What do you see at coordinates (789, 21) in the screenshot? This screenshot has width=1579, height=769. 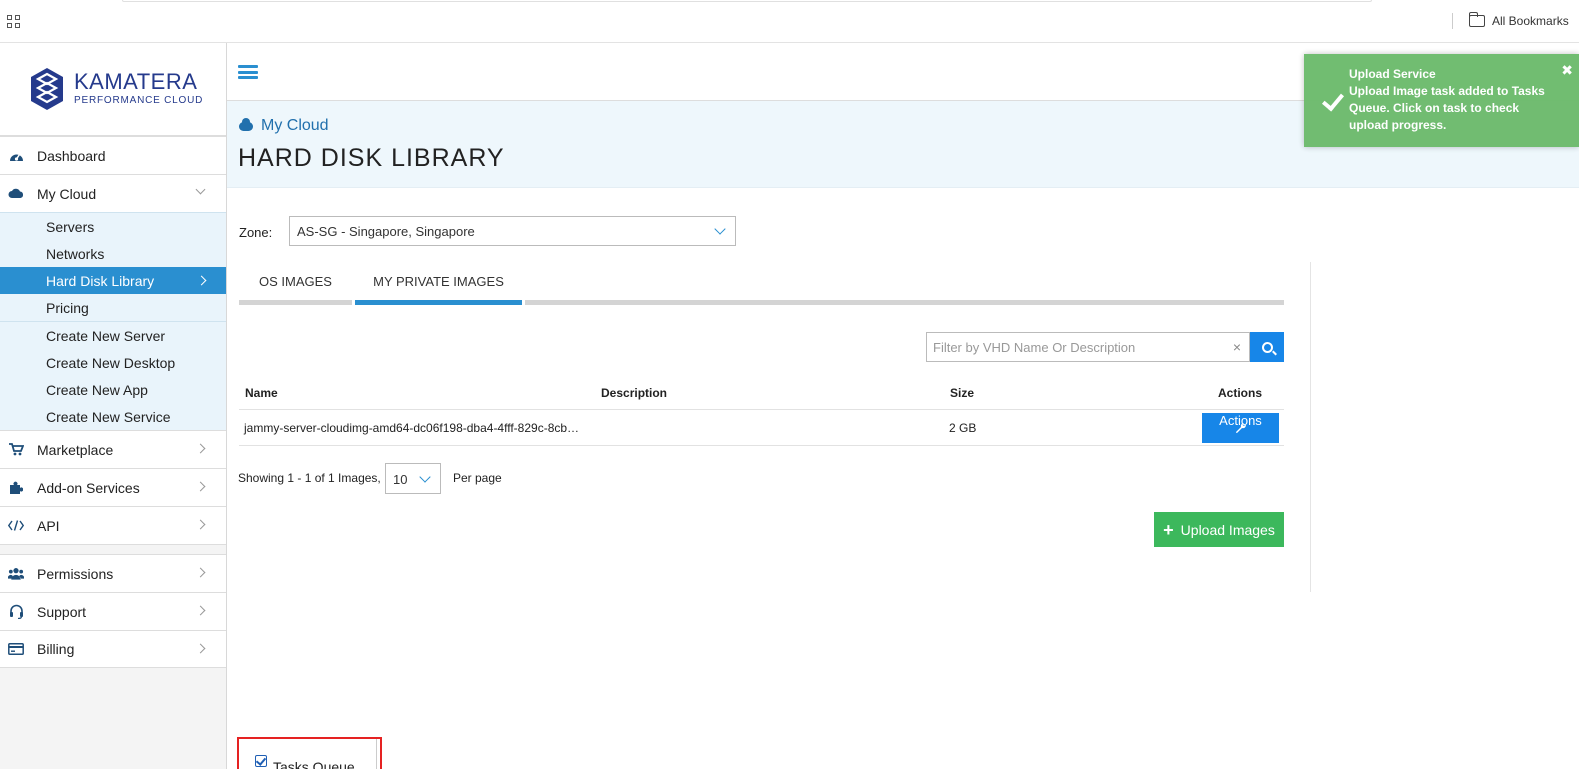 I see `browser-bookmark-bar: All Bookmarks` at bounding box center [789, 21].